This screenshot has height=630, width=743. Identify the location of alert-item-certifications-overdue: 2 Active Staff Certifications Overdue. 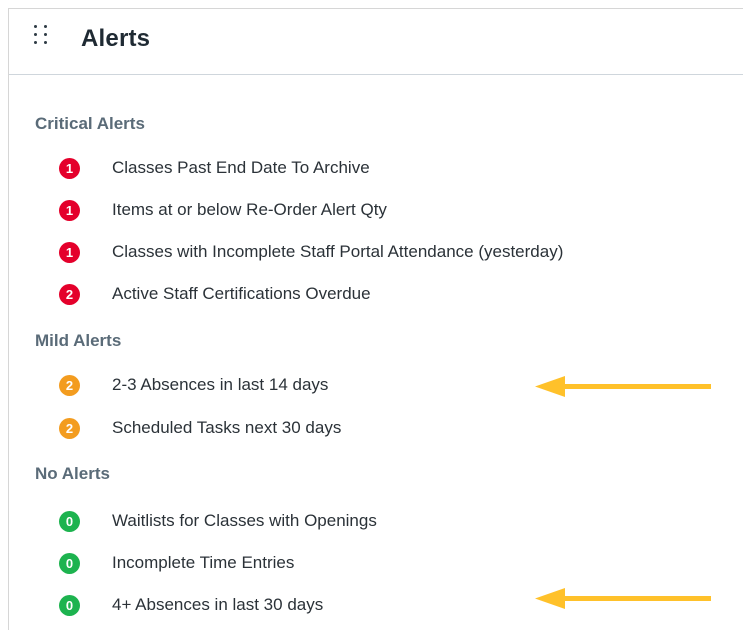
(215, 294).